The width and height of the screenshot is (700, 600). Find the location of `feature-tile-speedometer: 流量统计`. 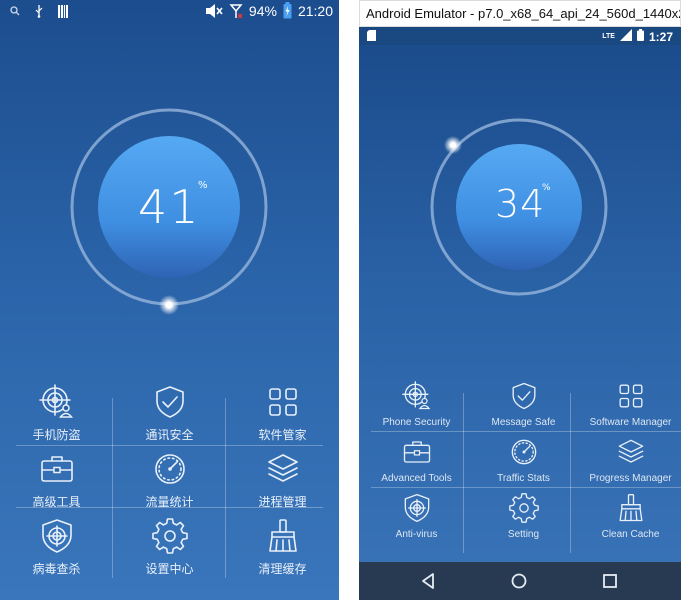

feature-tile-speedometer: 流量统计 is located at coordinates (169, 478).